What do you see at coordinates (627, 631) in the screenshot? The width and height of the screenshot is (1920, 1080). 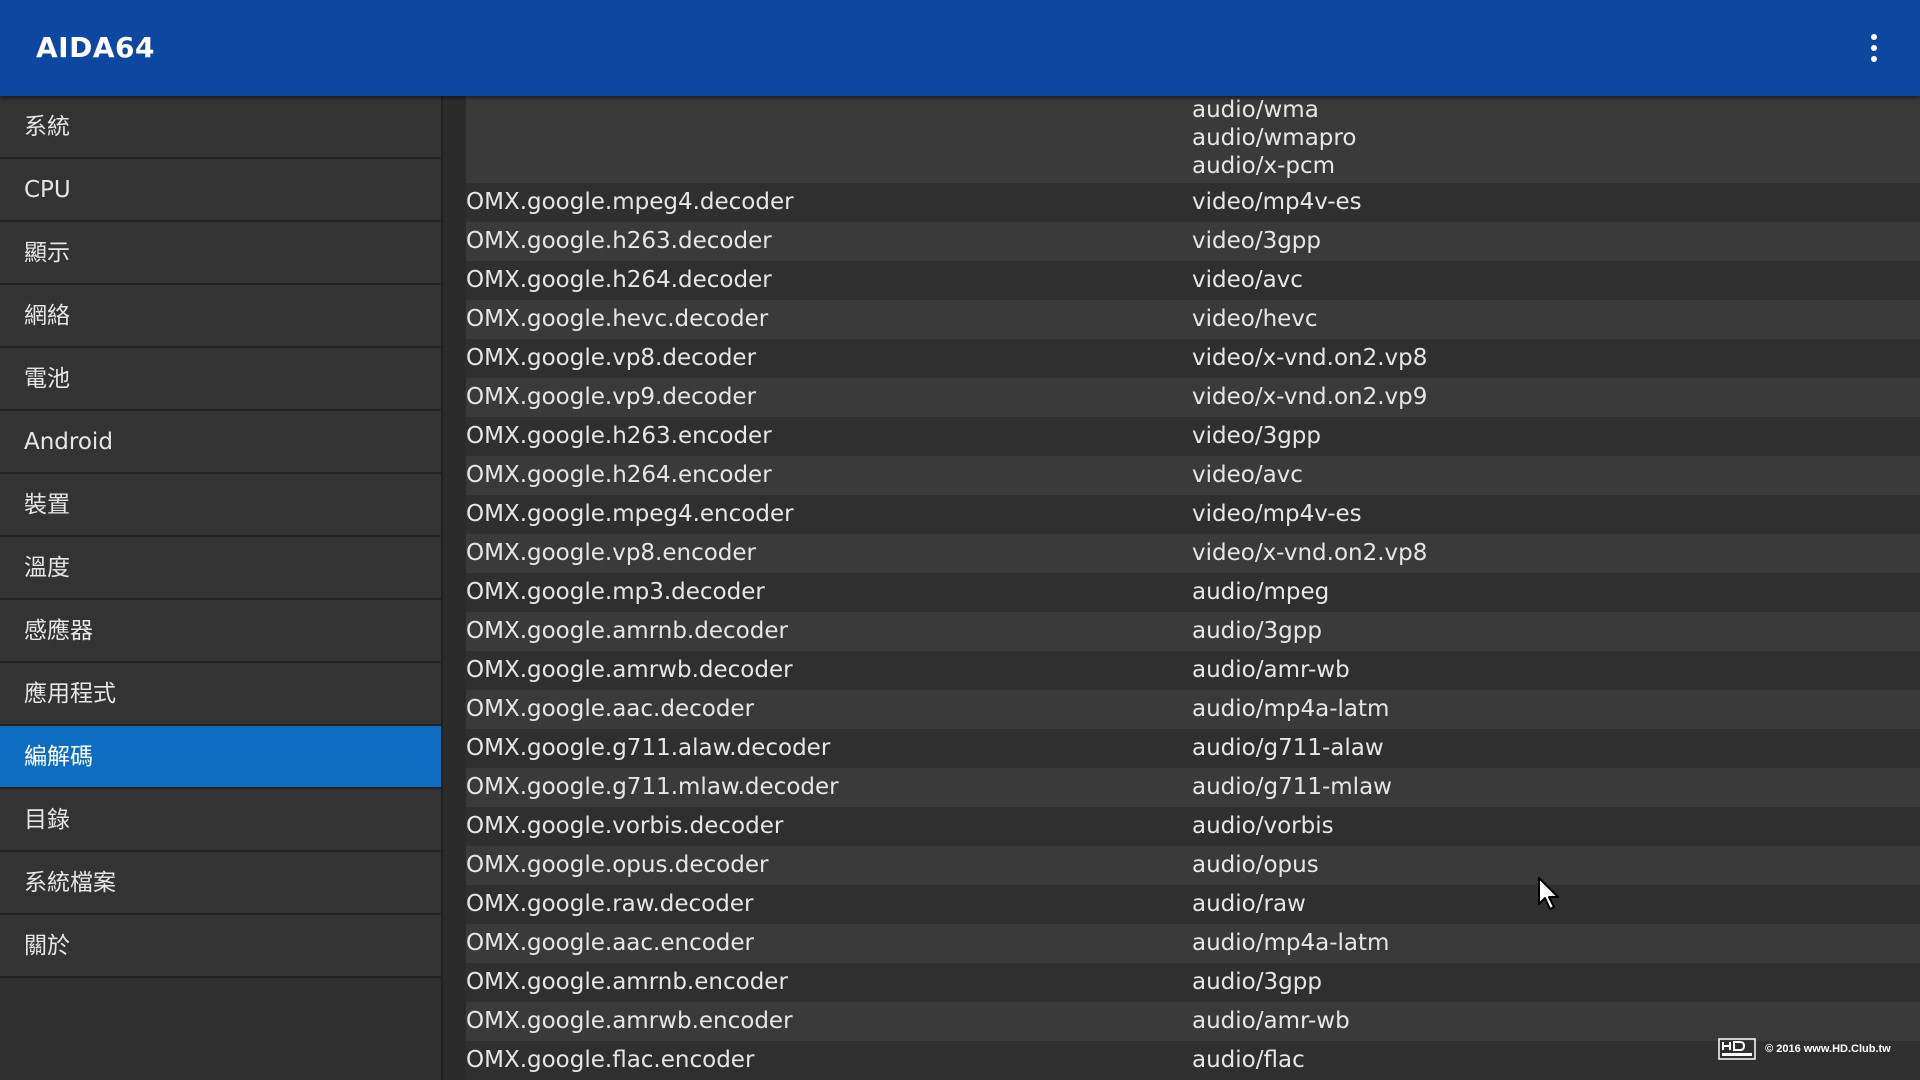 I see `codec-name: OMX.google.amrnb.decoder` at bounding box center [627, 631].